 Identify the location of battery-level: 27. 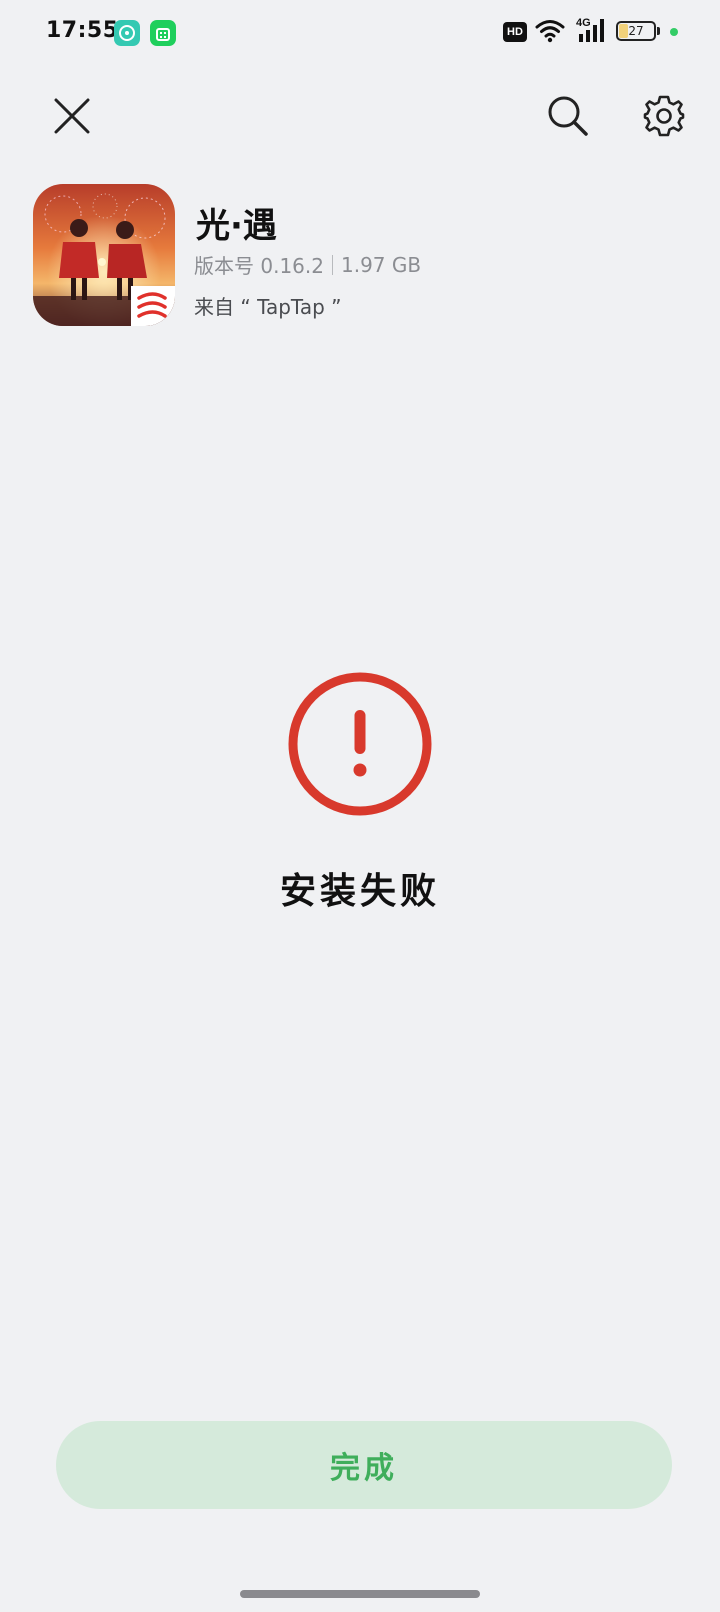
(636, 31).